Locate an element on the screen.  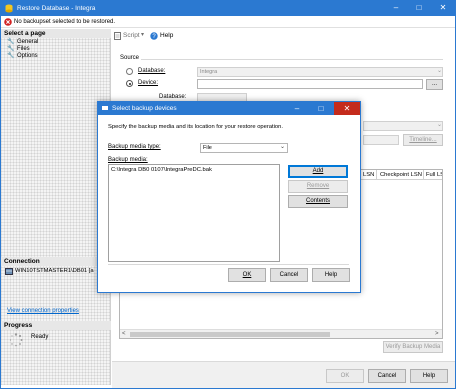
spinner-icon is located at coordinates (16, 340).